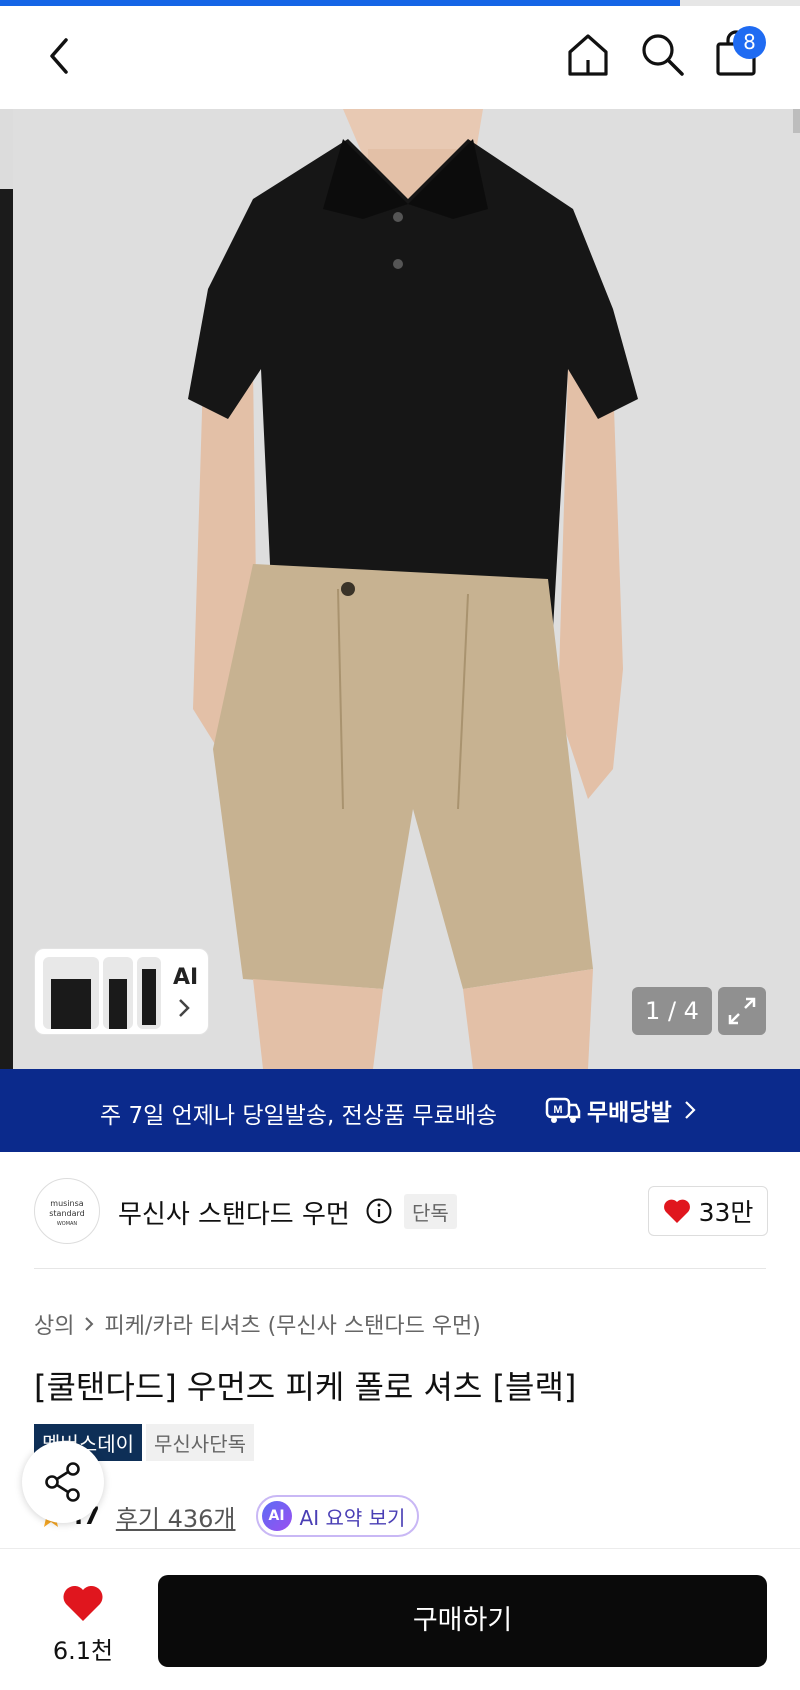 The width and height of the screenshot is (800, 1690). Describe the element at coordinates (796, 121) in the screenshot. I see `image-scroll-indicator` at that location.